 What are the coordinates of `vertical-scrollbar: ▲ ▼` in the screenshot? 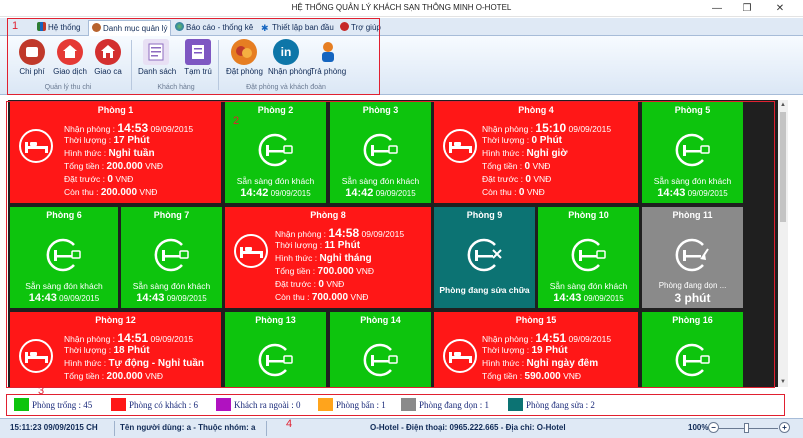 It's located at (783, 243).